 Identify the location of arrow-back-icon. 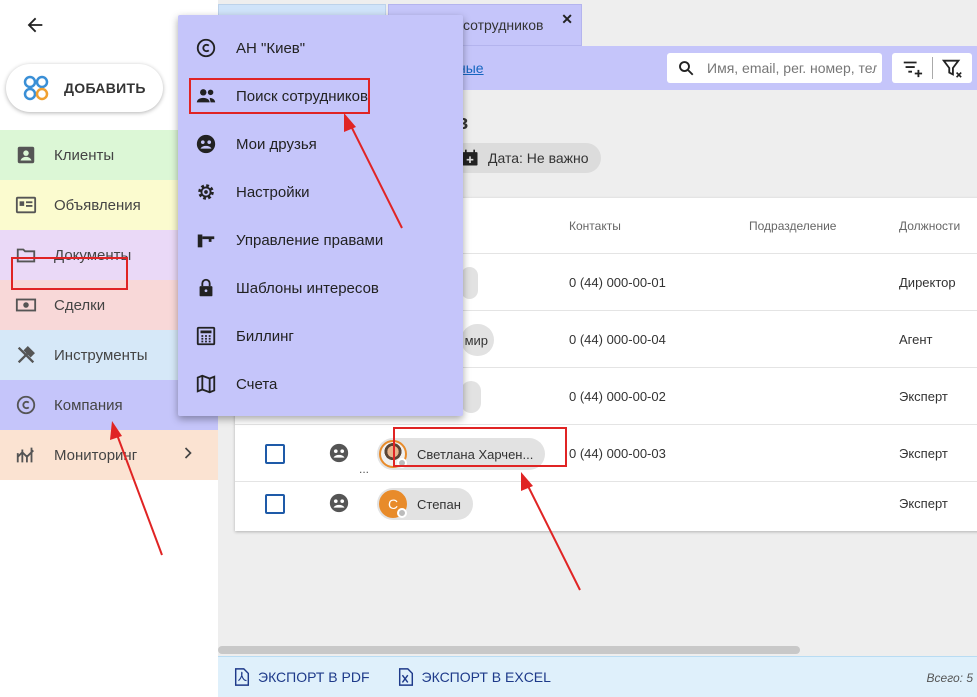
(35, 25).